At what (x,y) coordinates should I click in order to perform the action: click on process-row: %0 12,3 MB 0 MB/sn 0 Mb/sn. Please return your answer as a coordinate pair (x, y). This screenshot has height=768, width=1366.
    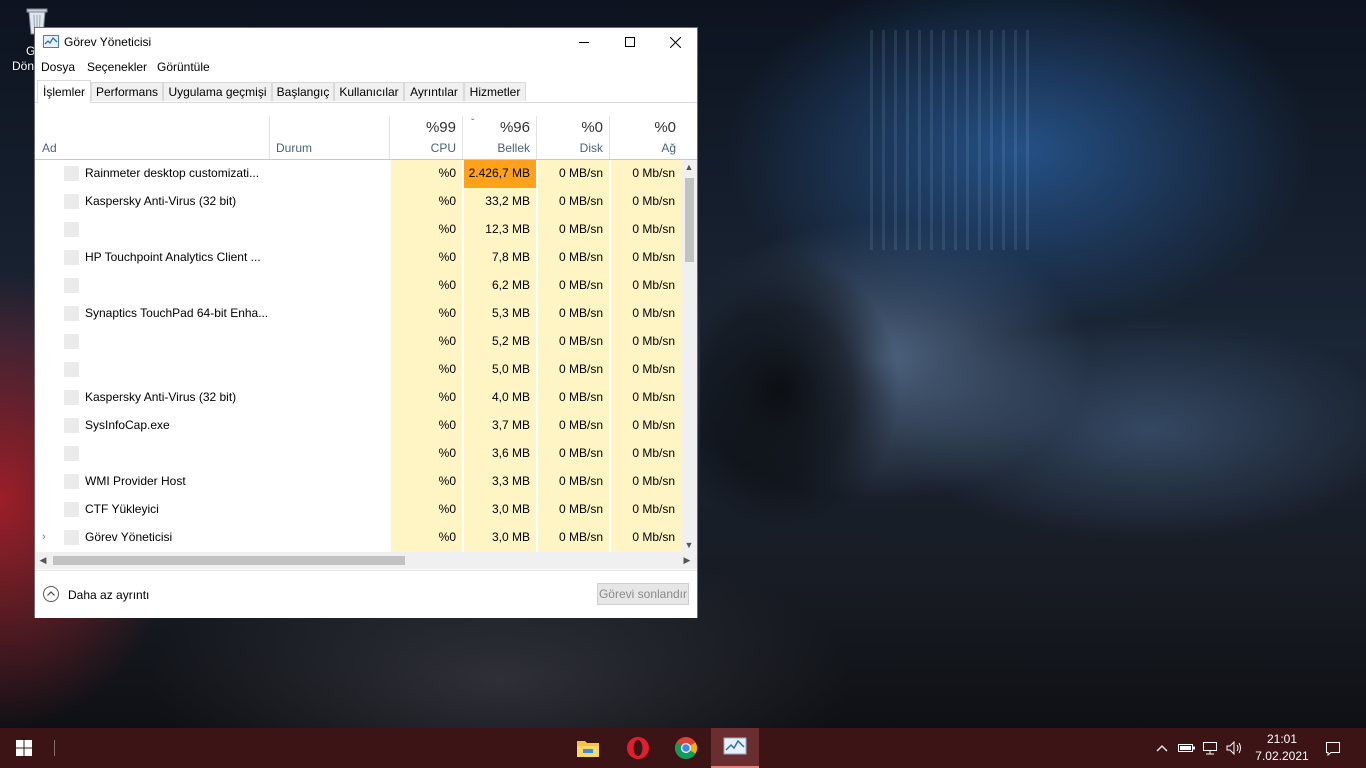
    Looking at the image, I should click on (358, 230).